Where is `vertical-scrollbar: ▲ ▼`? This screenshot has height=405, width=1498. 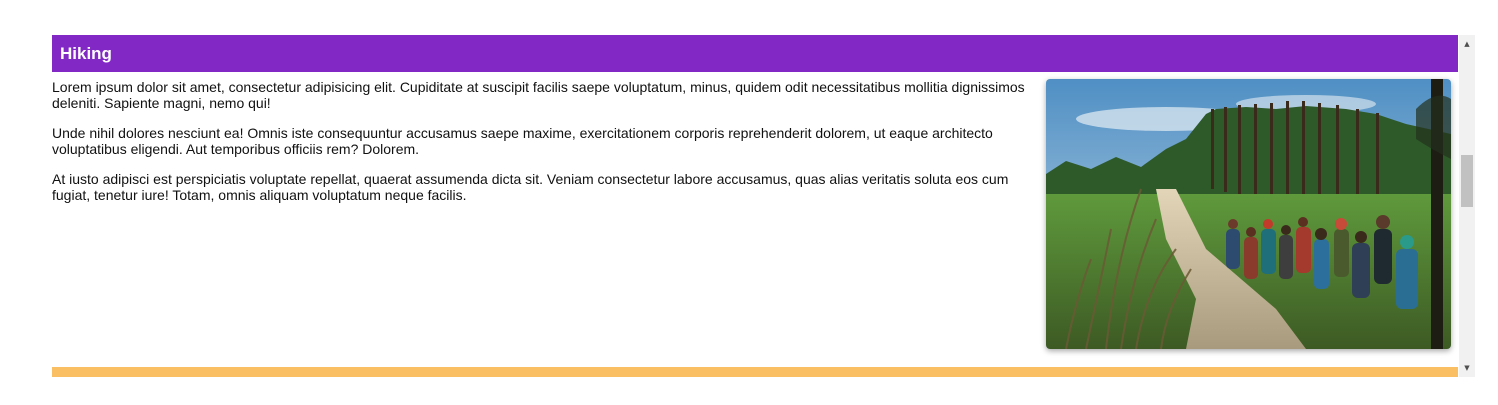 vertical-scrollbar: ▲ ▼ is located at coordinates (1467, 206).